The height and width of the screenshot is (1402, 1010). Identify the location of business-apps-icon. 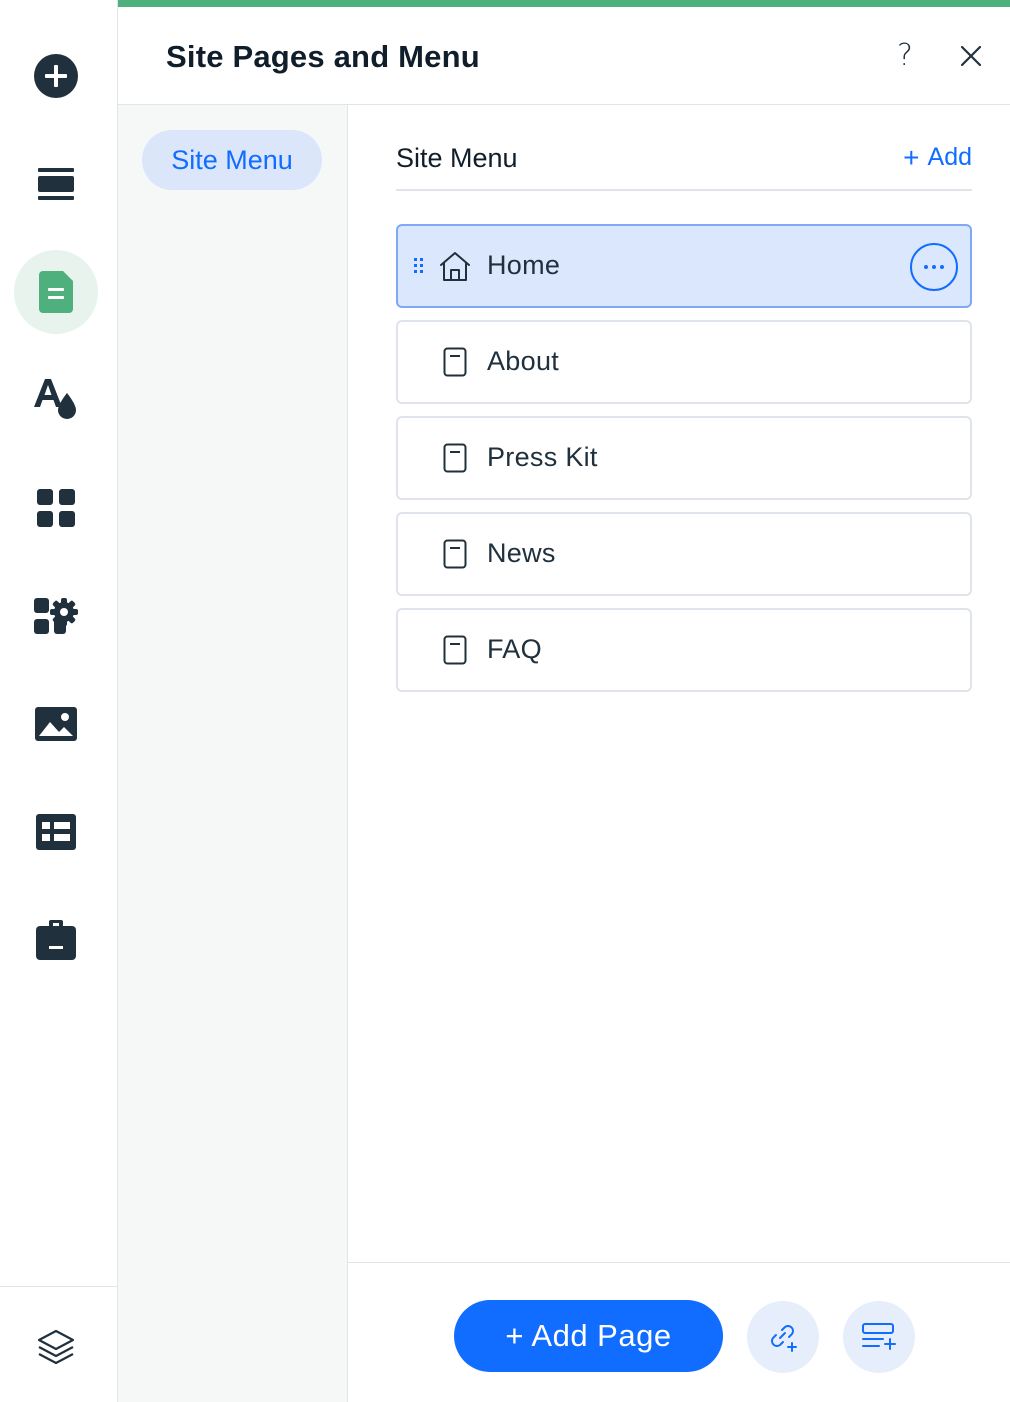
(56, 616).